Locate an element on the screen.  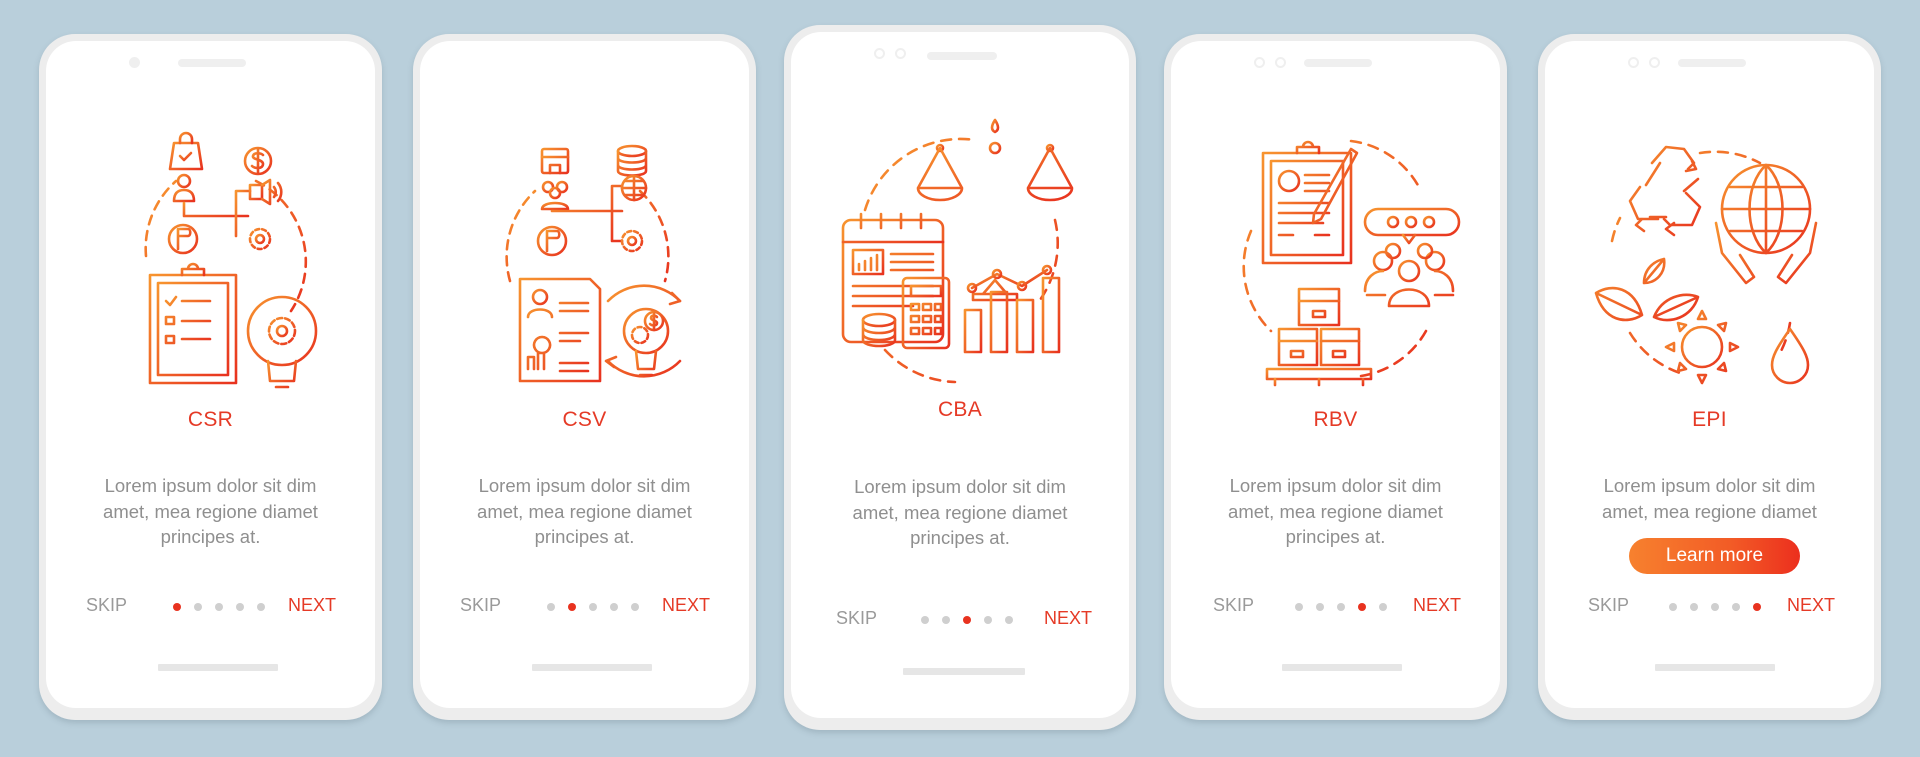
flag-circle-icon is located at coordinates (182, 239).